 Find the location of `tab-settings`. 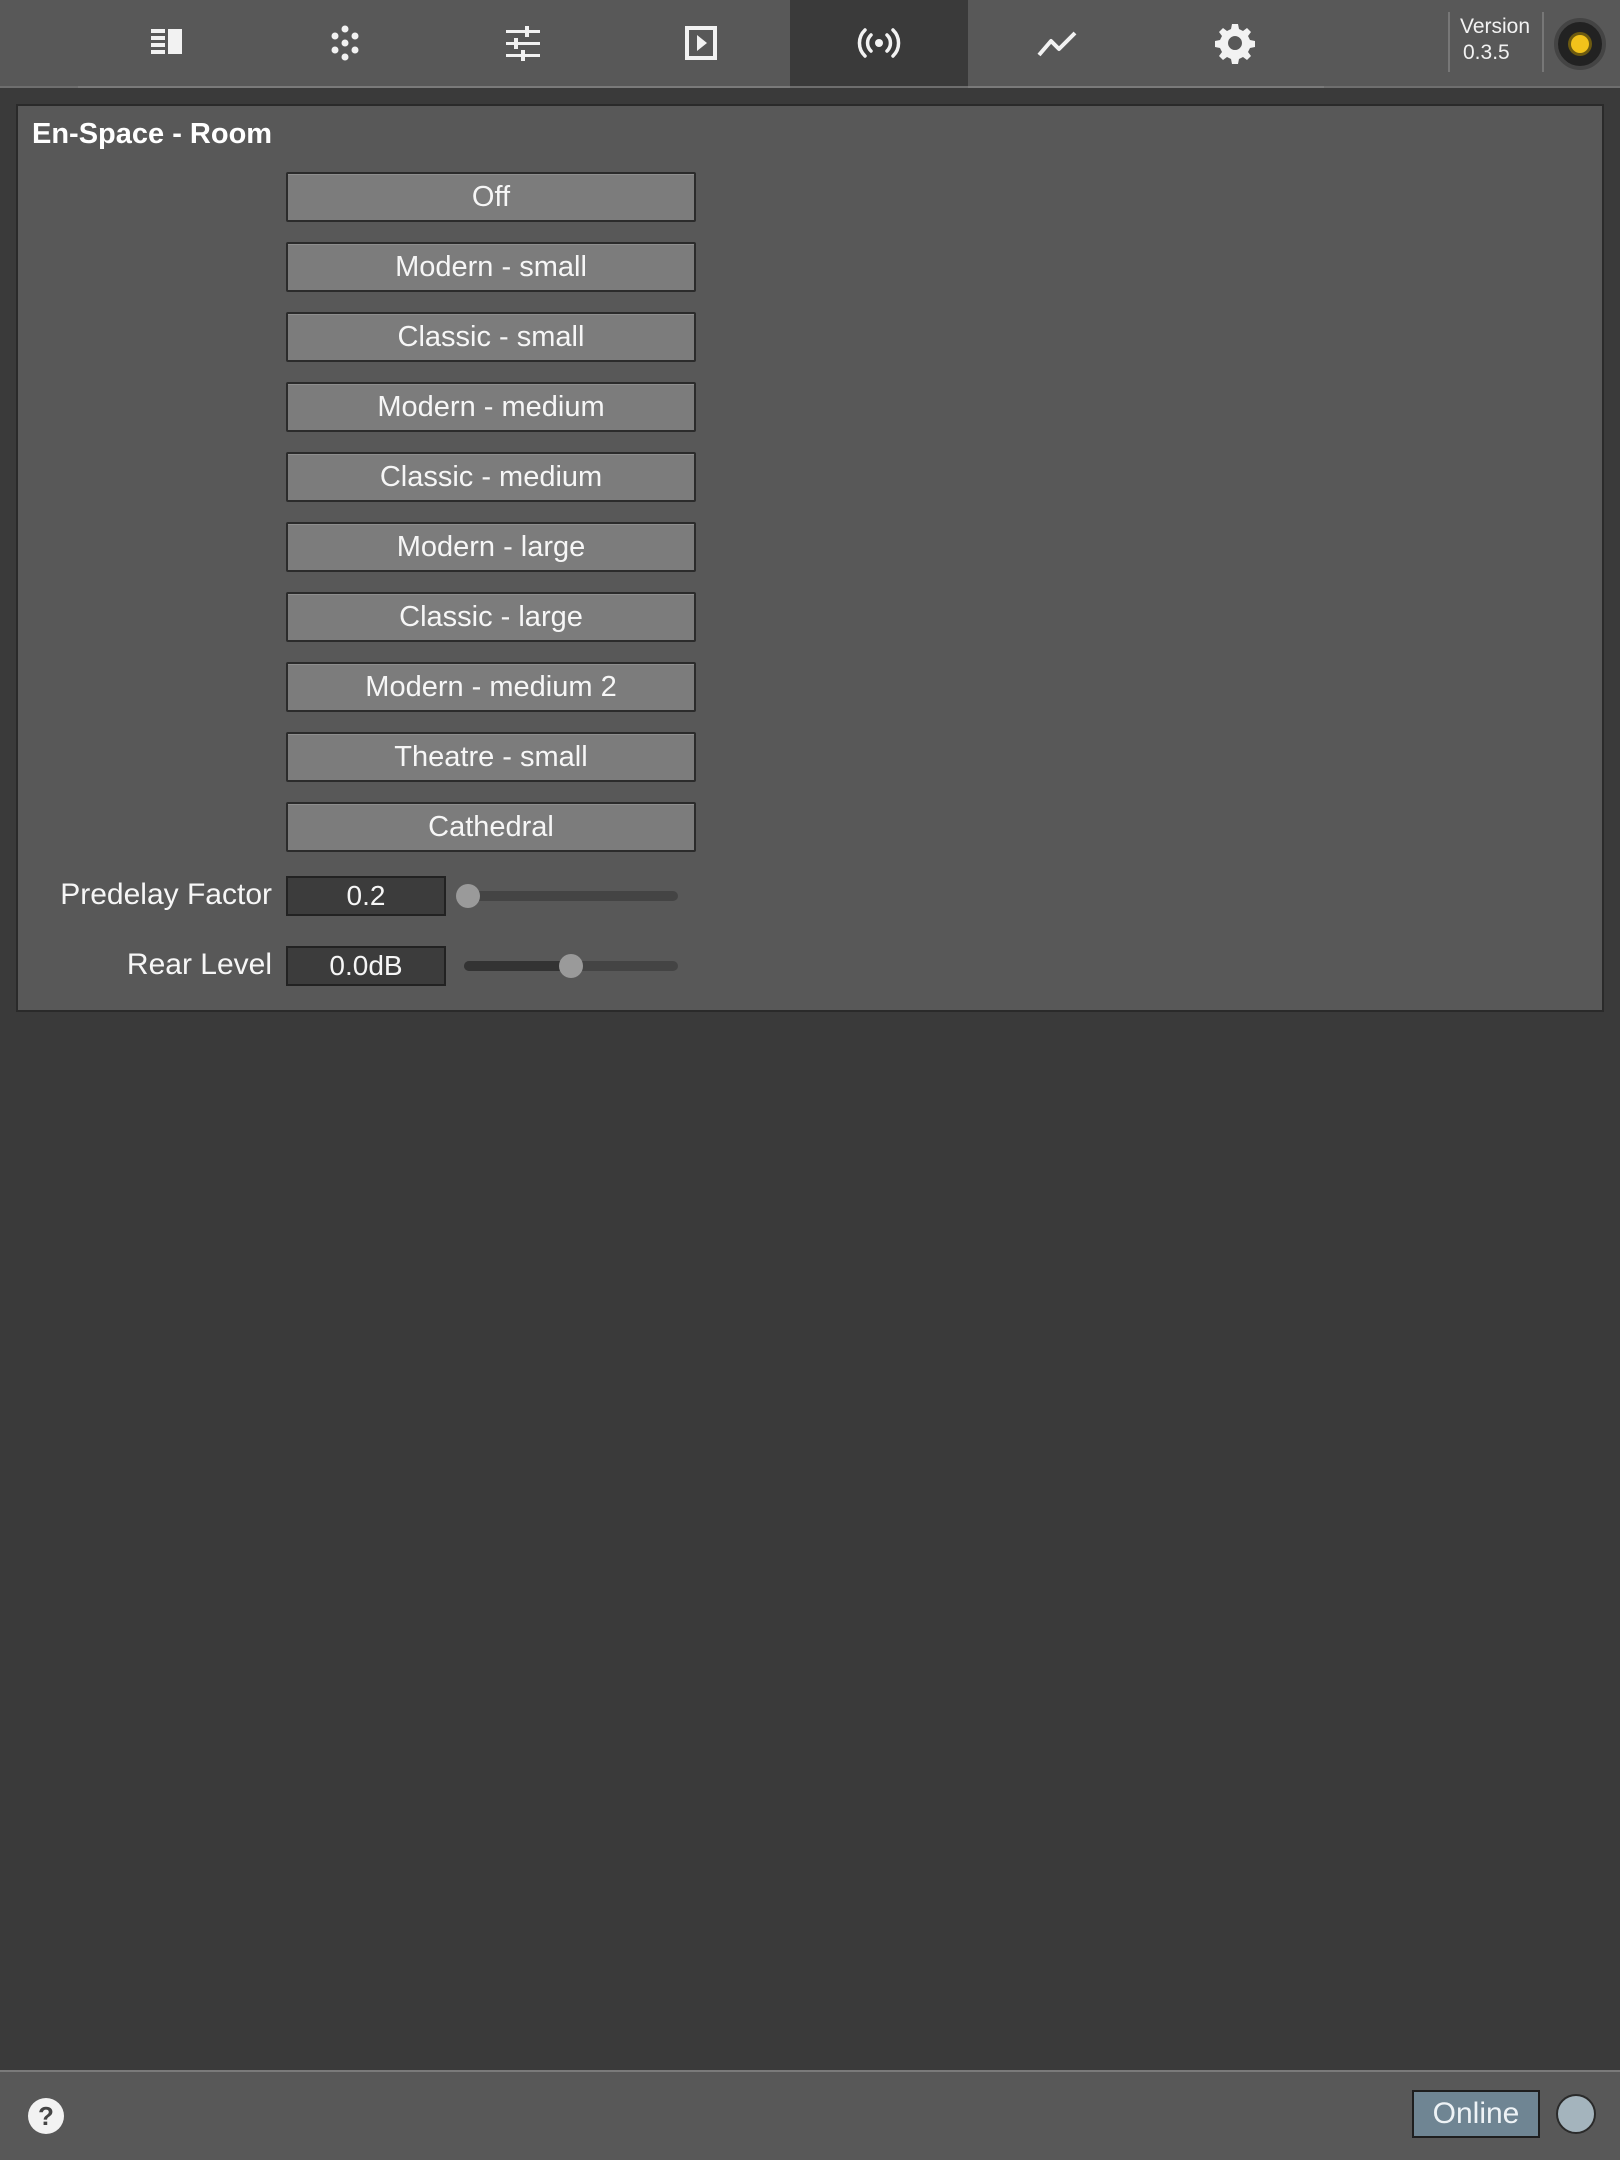

tab-settings is located at coordinates (1235, 44).